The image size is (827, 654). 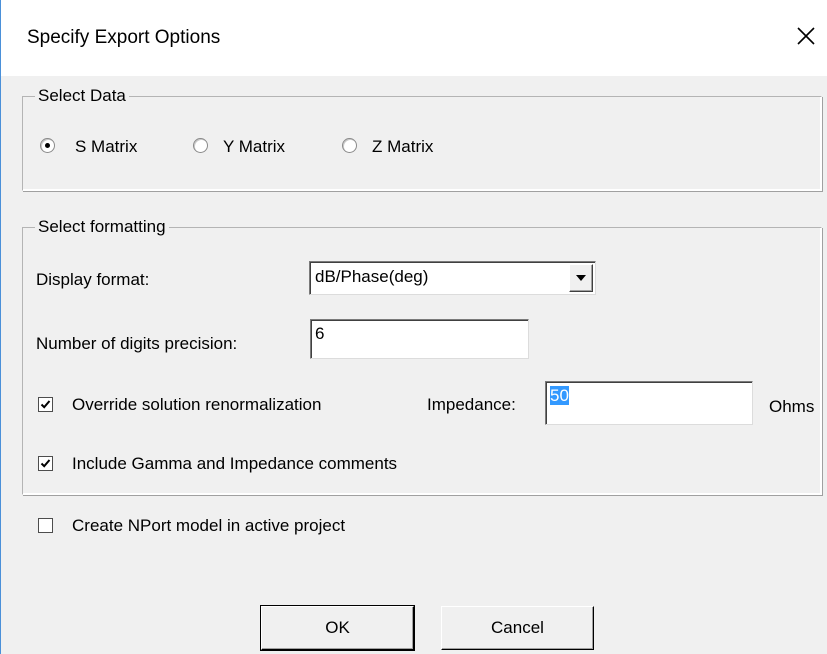 I want to click on z-matrix-label: Z Matrix, so click(x=402, y=147).